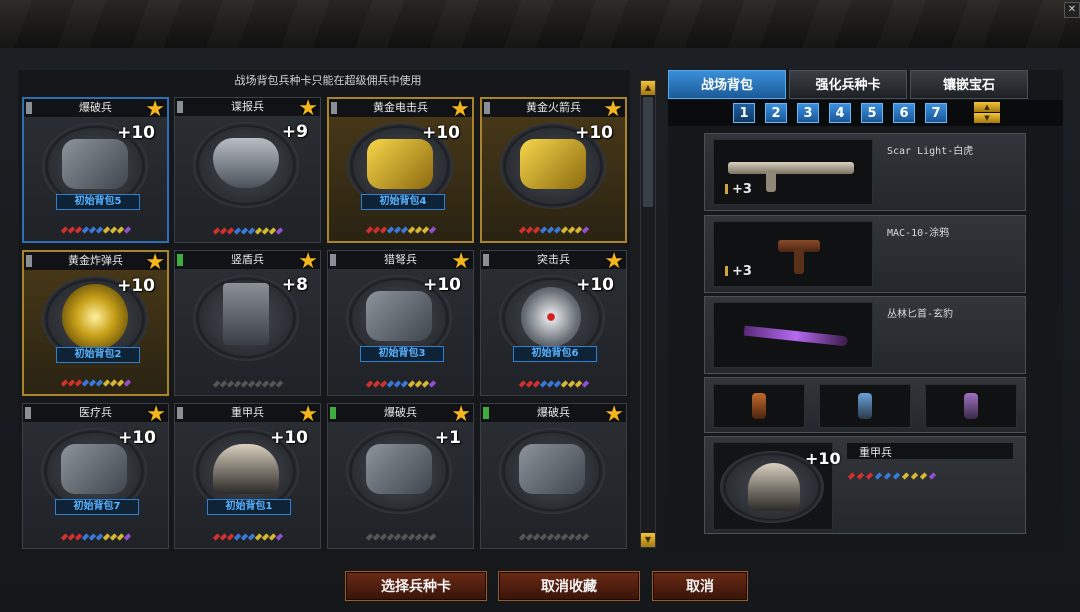 This screenshot has height=612, width=1080. Describe the element at coordinates (294, 132) in the screenshot. I see `card-level: +9` at that location.